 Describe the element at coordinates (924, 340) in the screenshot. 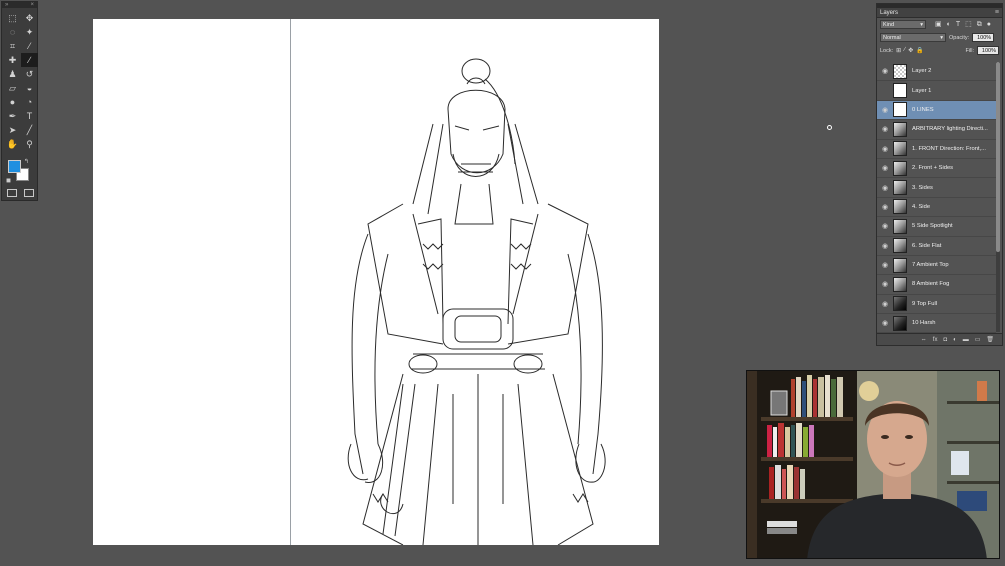

I see `link-layers-icon: ⇔` at that location.